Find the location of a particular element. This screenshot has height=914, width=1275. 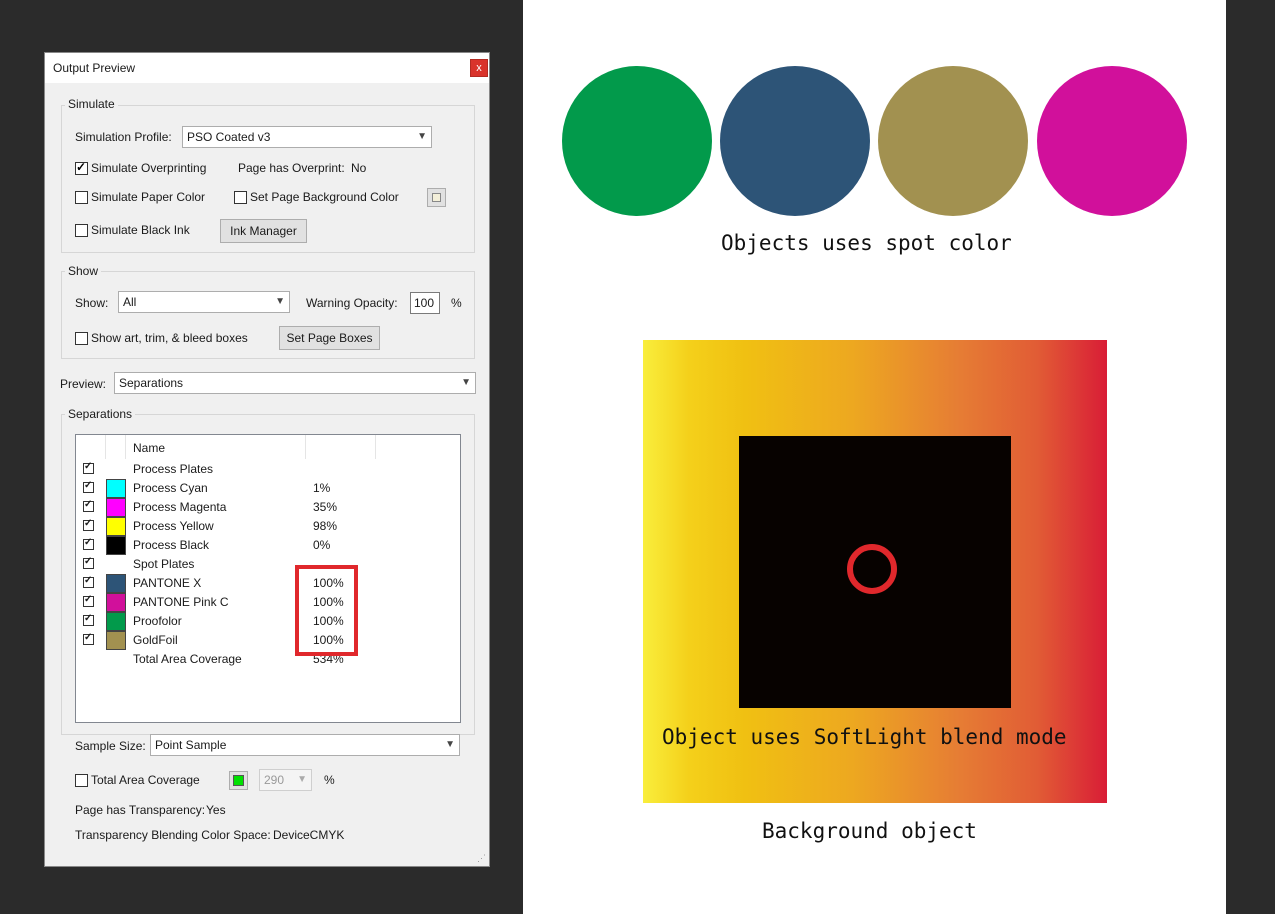

separation-name: Process Plates is located at coordinates (173, 469).